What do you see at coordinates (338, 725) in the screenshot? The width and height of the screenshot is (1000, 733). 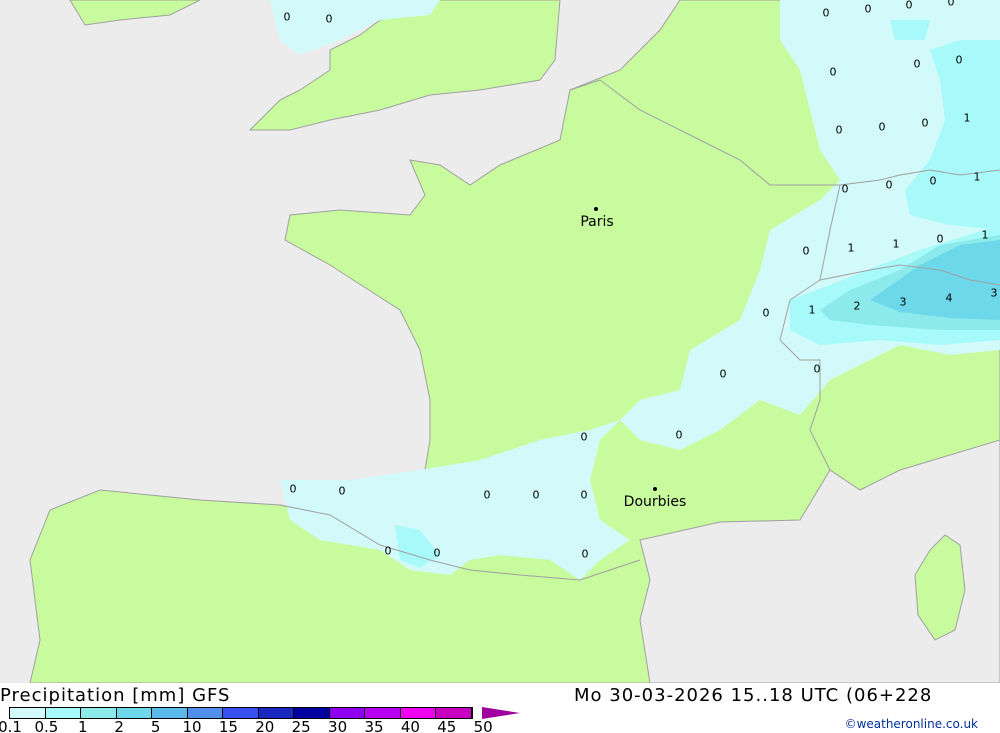 I see `legend-tick-label: 30` at bounding box center [338, 725].